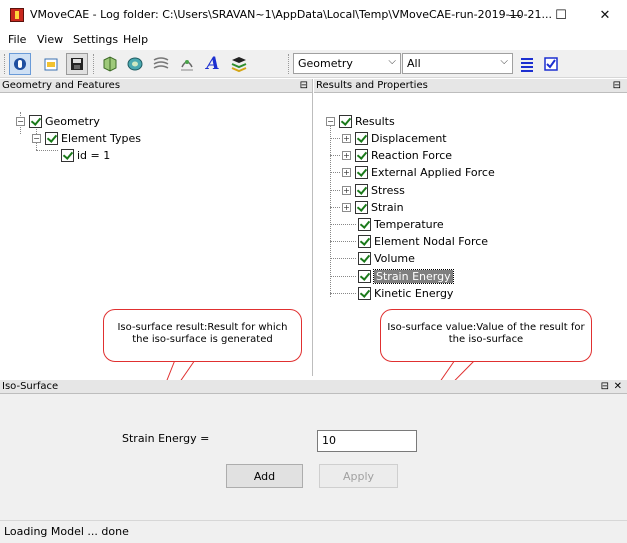 This screenshot has width=627, height=543. I want to click on apply-button: Apply, so click(358, 476).